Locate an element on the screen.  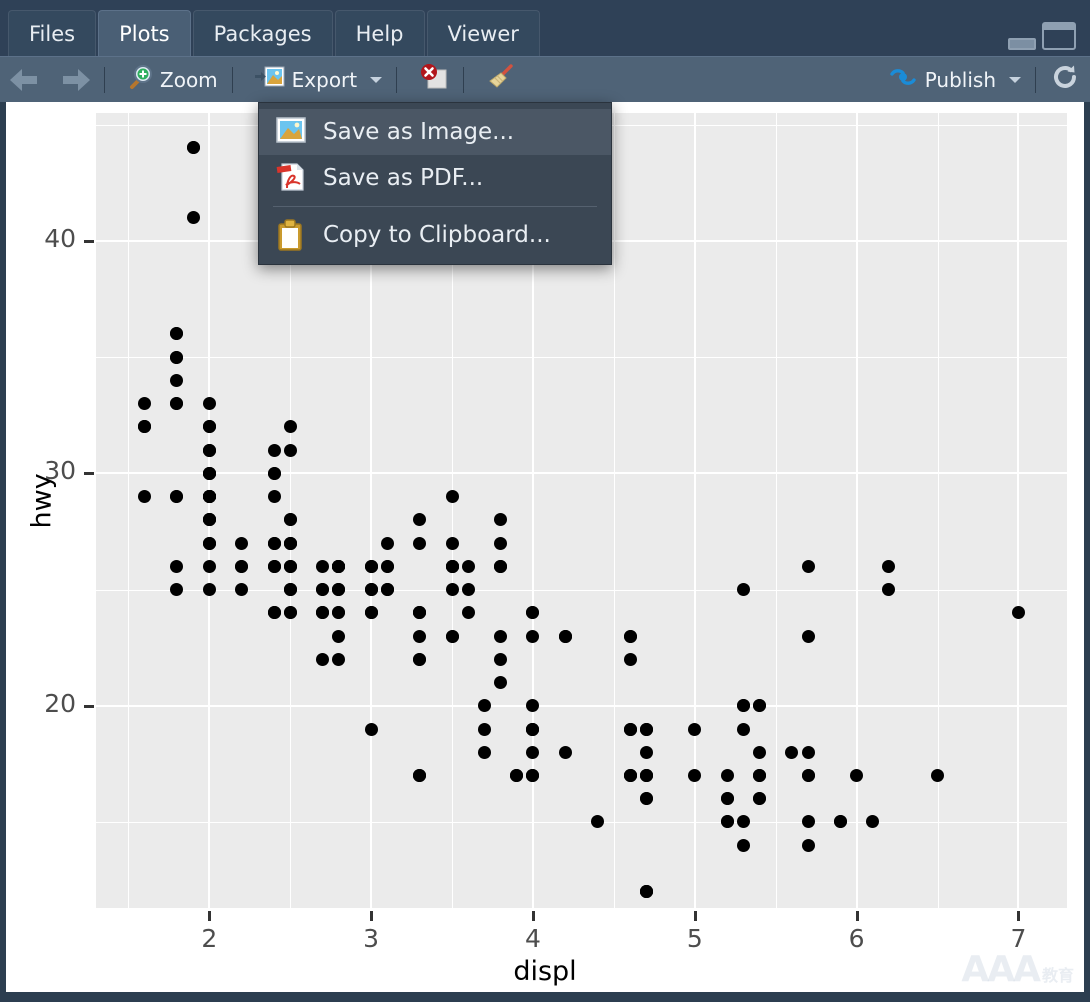
refresh-button is located at coordinates (1065, 80).